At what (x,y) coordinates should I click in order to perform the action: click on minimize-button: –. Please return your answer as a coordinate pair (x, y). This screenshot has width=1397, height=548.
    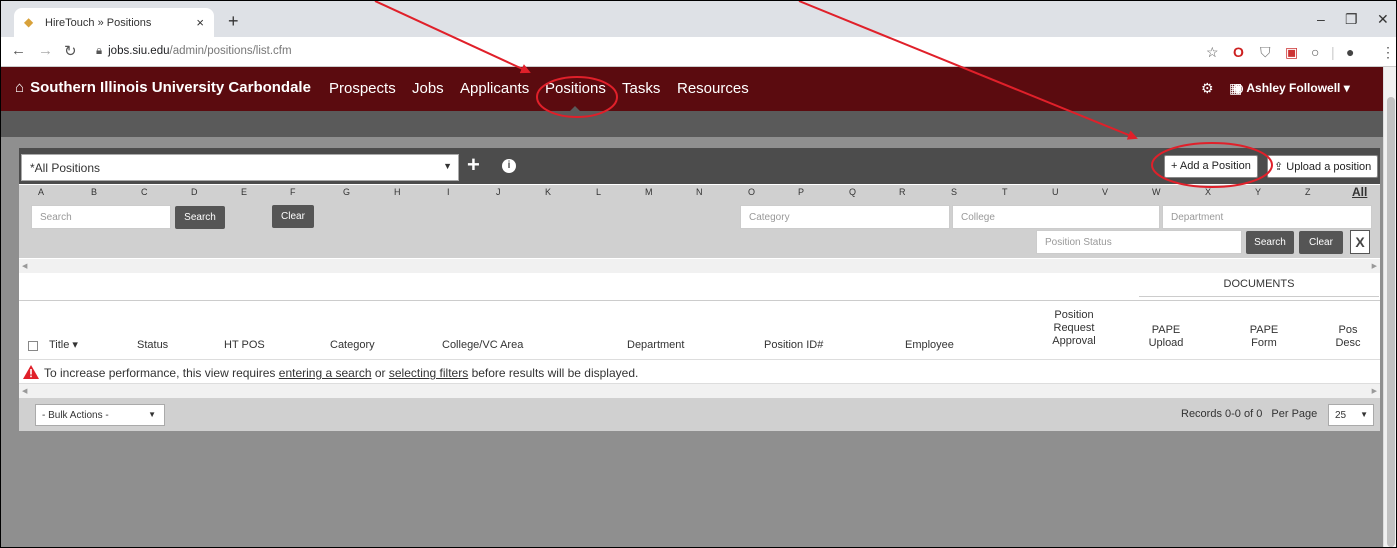
    Looking at the image, I should click on (1321, 19).